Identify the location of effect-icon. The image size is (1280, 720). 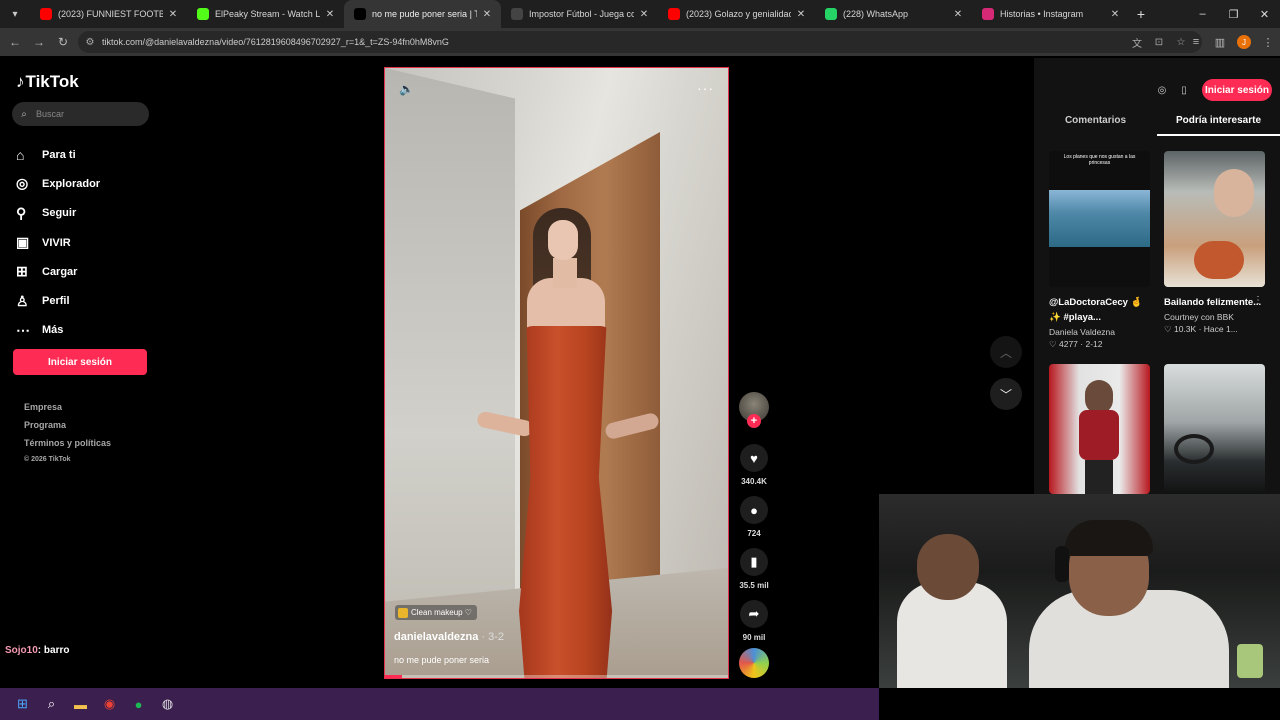
(403, 612).